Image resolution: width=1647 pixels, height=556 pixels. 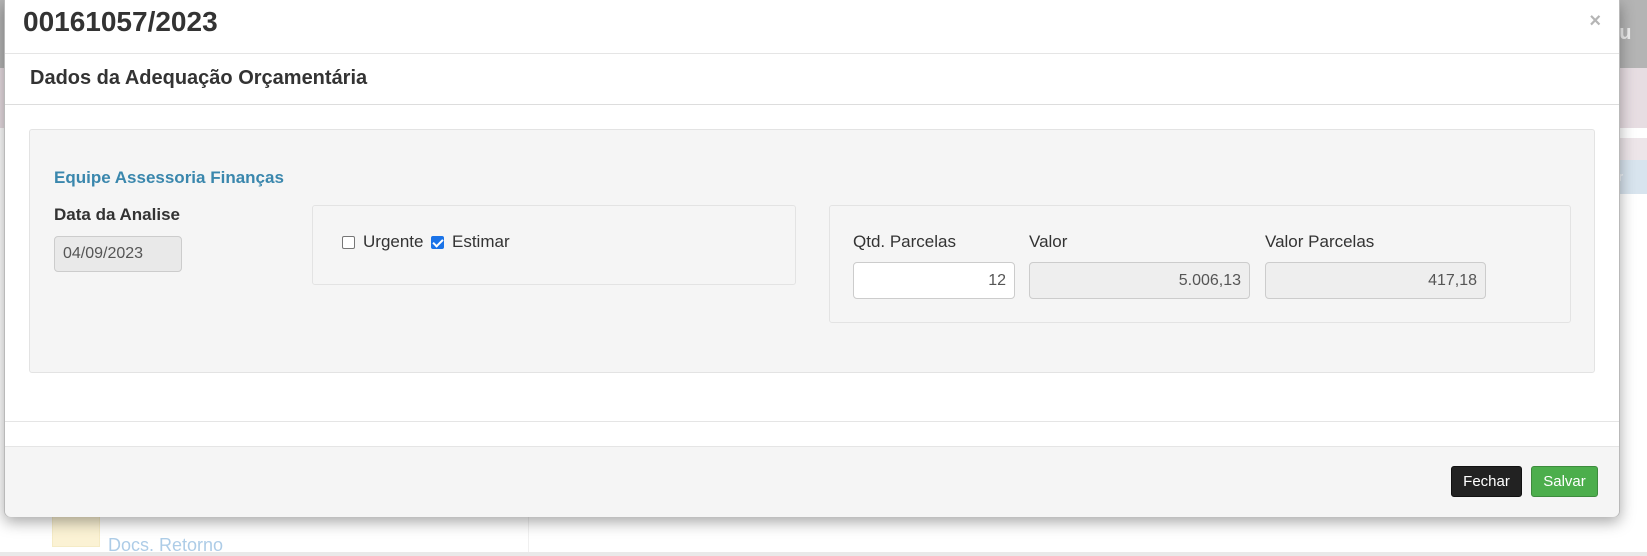 I want to click on estimate-checkbox-item: Estimar, so click(x=470, y=242).